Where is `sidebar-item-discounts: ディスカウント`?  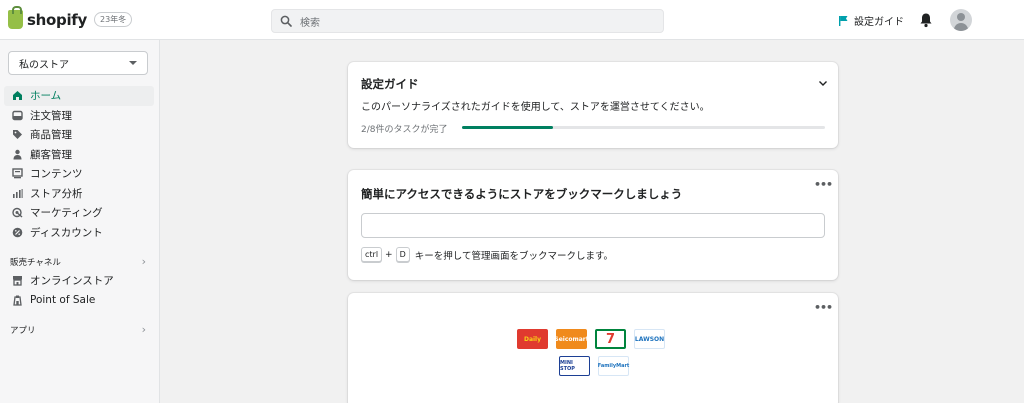
sidebar-item-discounts: ディスカウント is located at coordinates (79, 233).